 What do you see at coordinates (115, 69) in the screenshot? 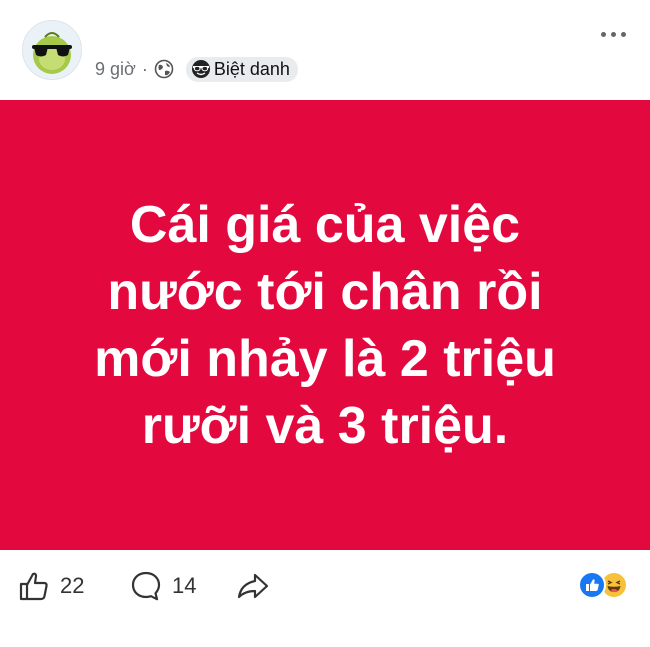
I see `post-time: 9 giờ` at bounding box center [115, 69].